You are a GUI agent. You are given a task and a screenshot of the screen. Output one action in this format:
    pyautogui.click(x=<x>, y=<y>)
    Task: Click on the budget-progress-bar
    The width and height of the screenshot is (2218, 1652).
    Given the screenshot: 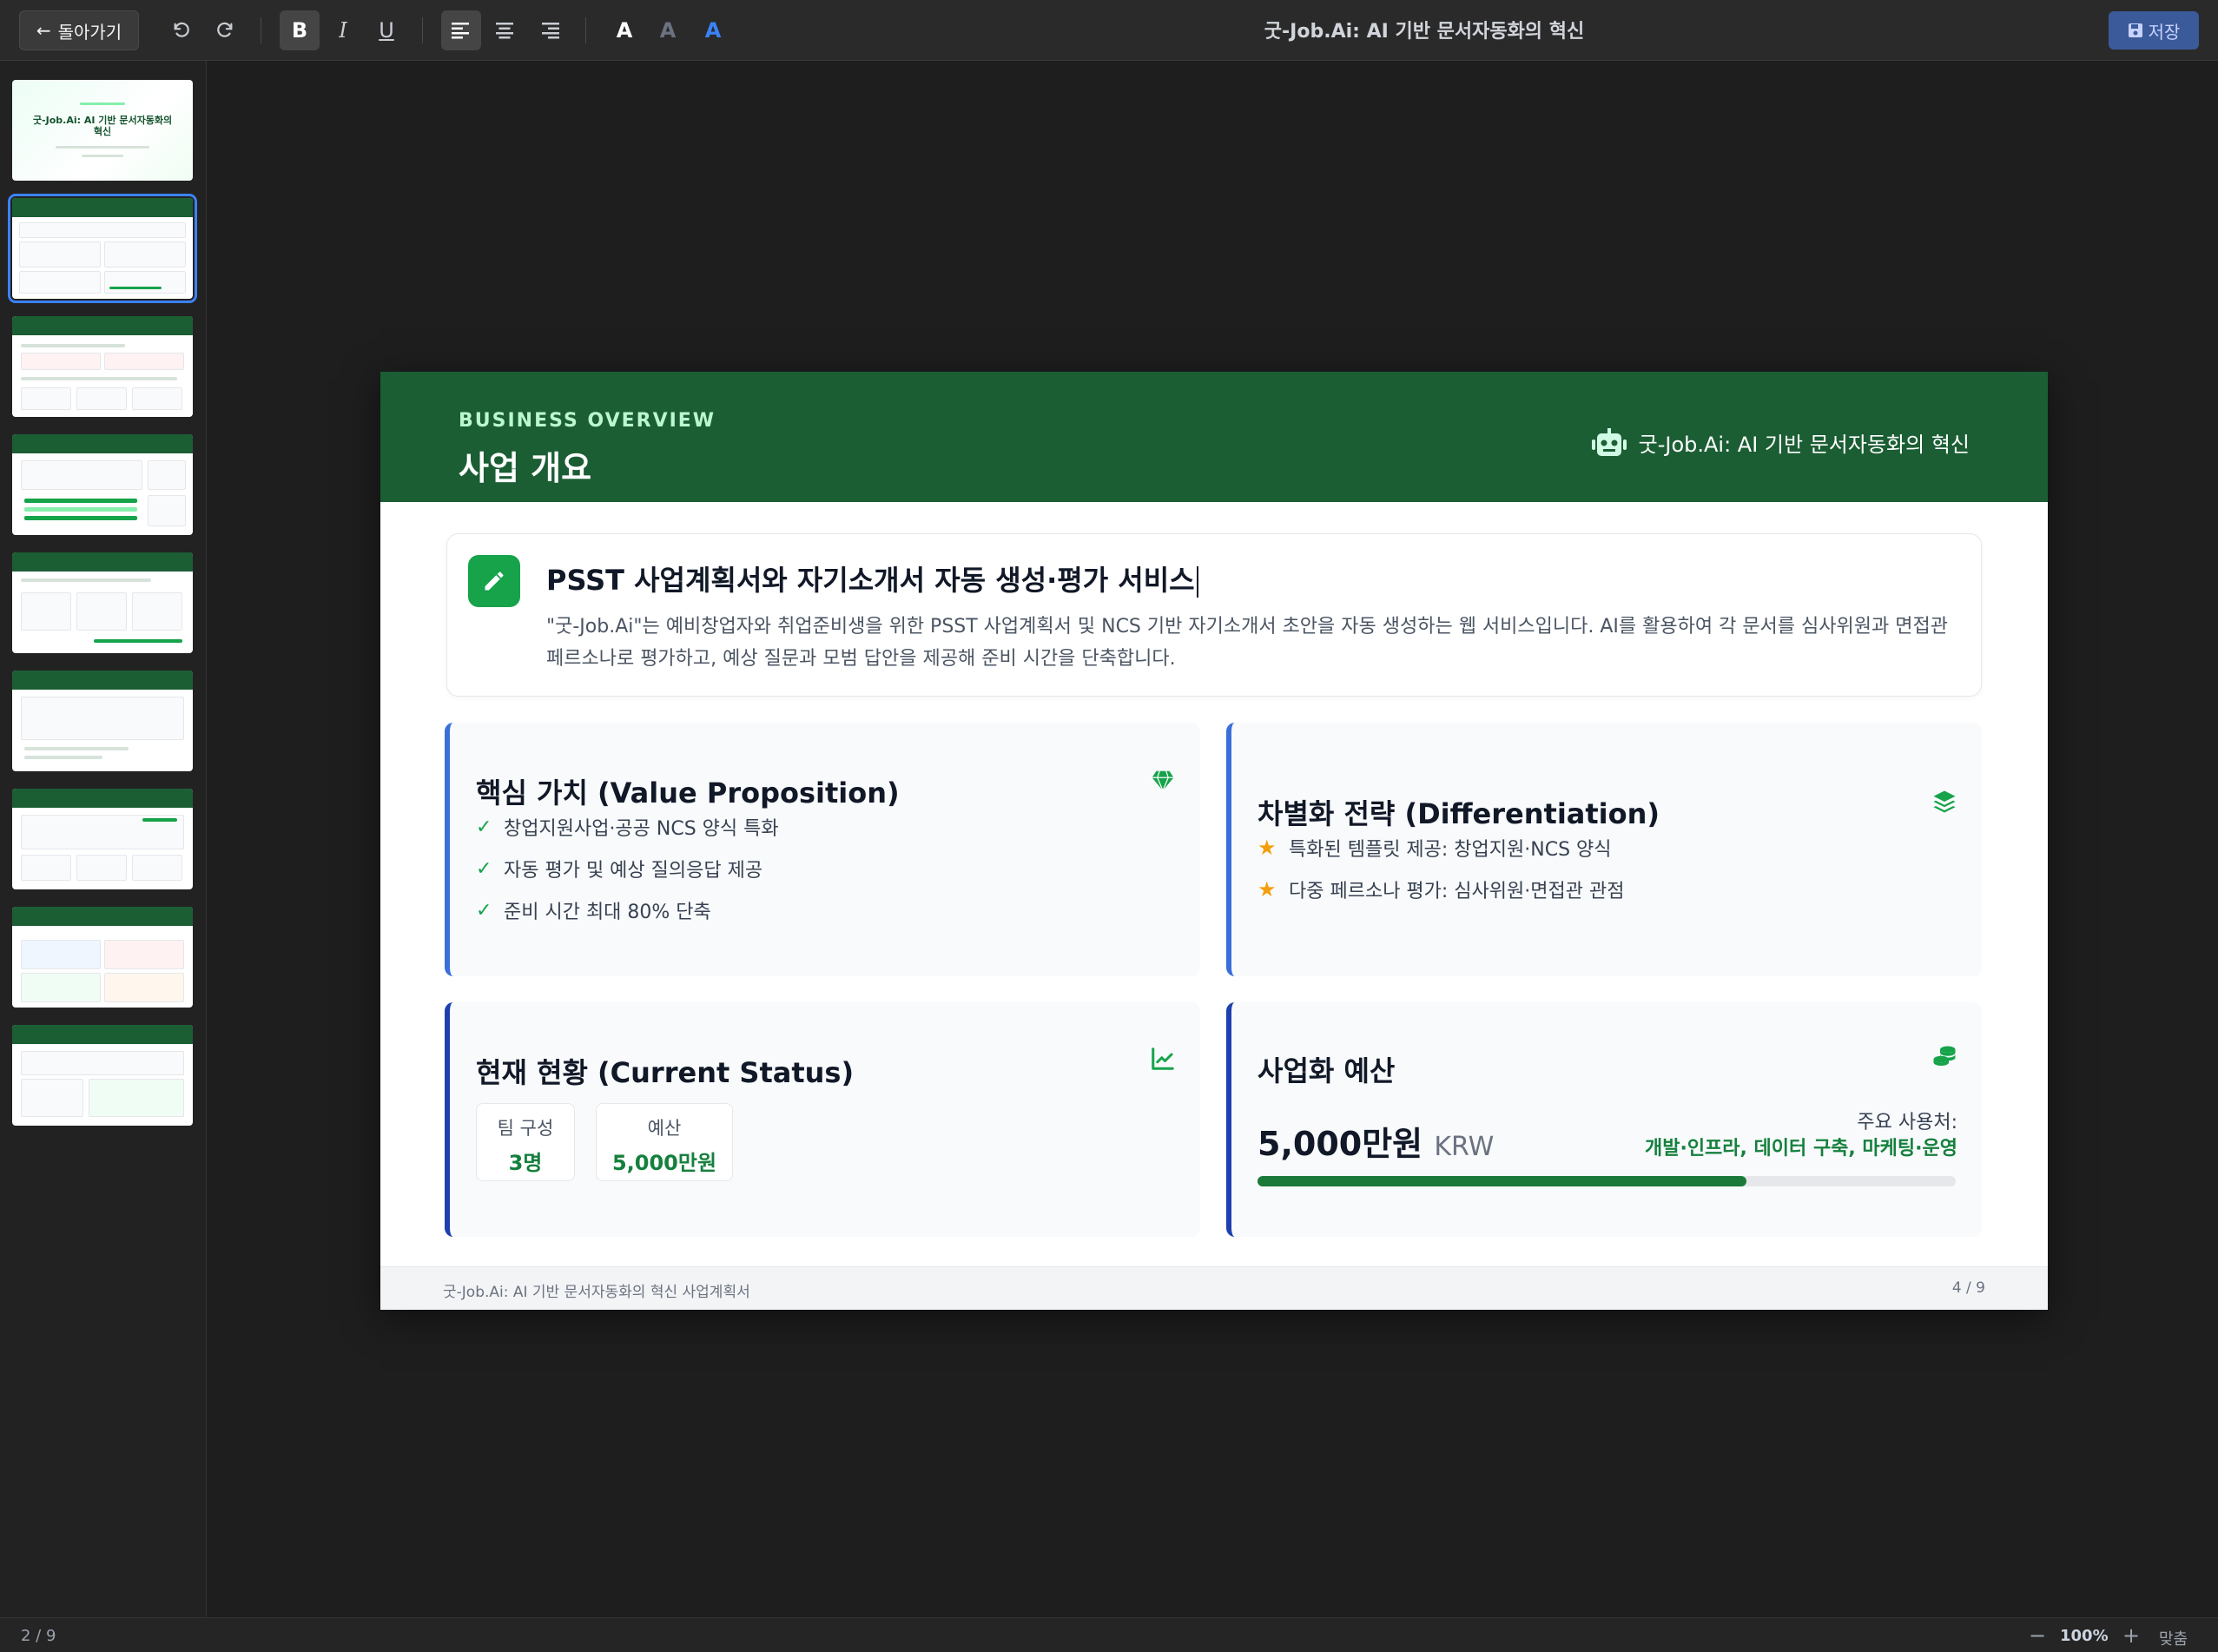 What is the action you would take?
    pyautogui.click(x=1607, y=1181)
    